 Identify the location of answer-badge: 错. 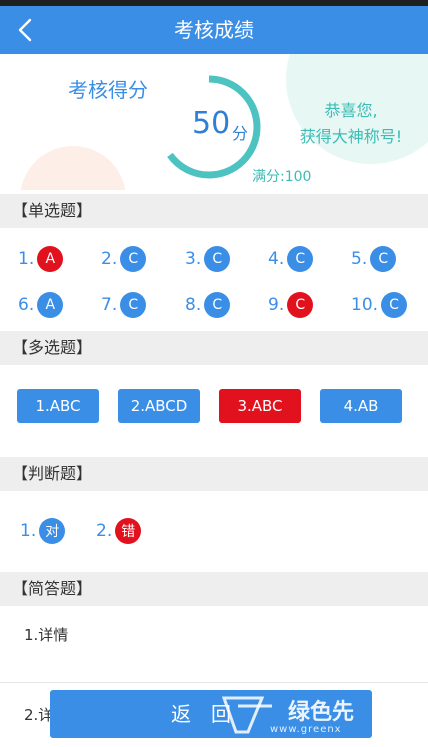
(128, 531).